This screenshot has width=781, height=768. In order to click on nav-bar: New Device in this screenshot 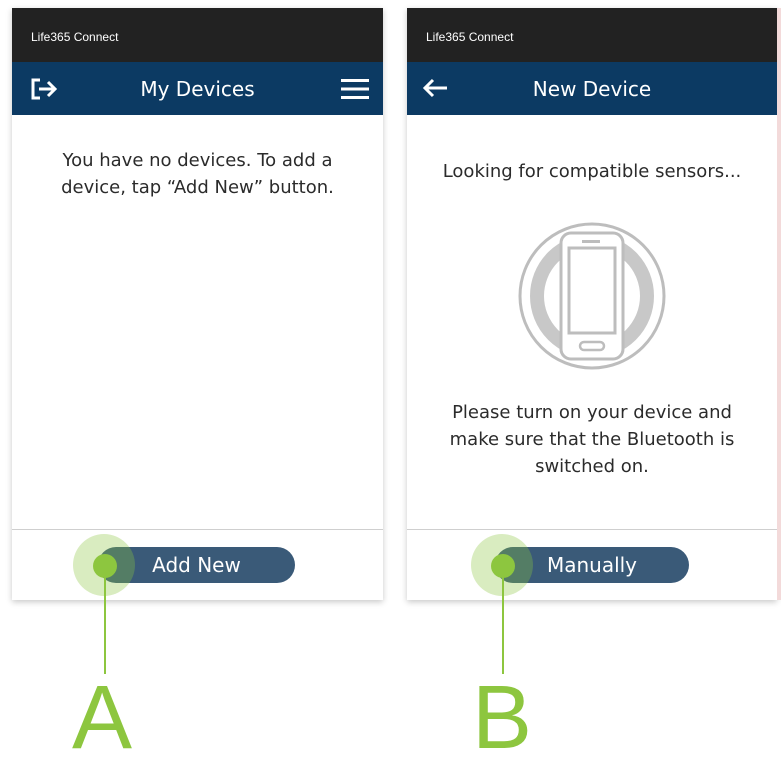, I will do `click(592, 88)`.